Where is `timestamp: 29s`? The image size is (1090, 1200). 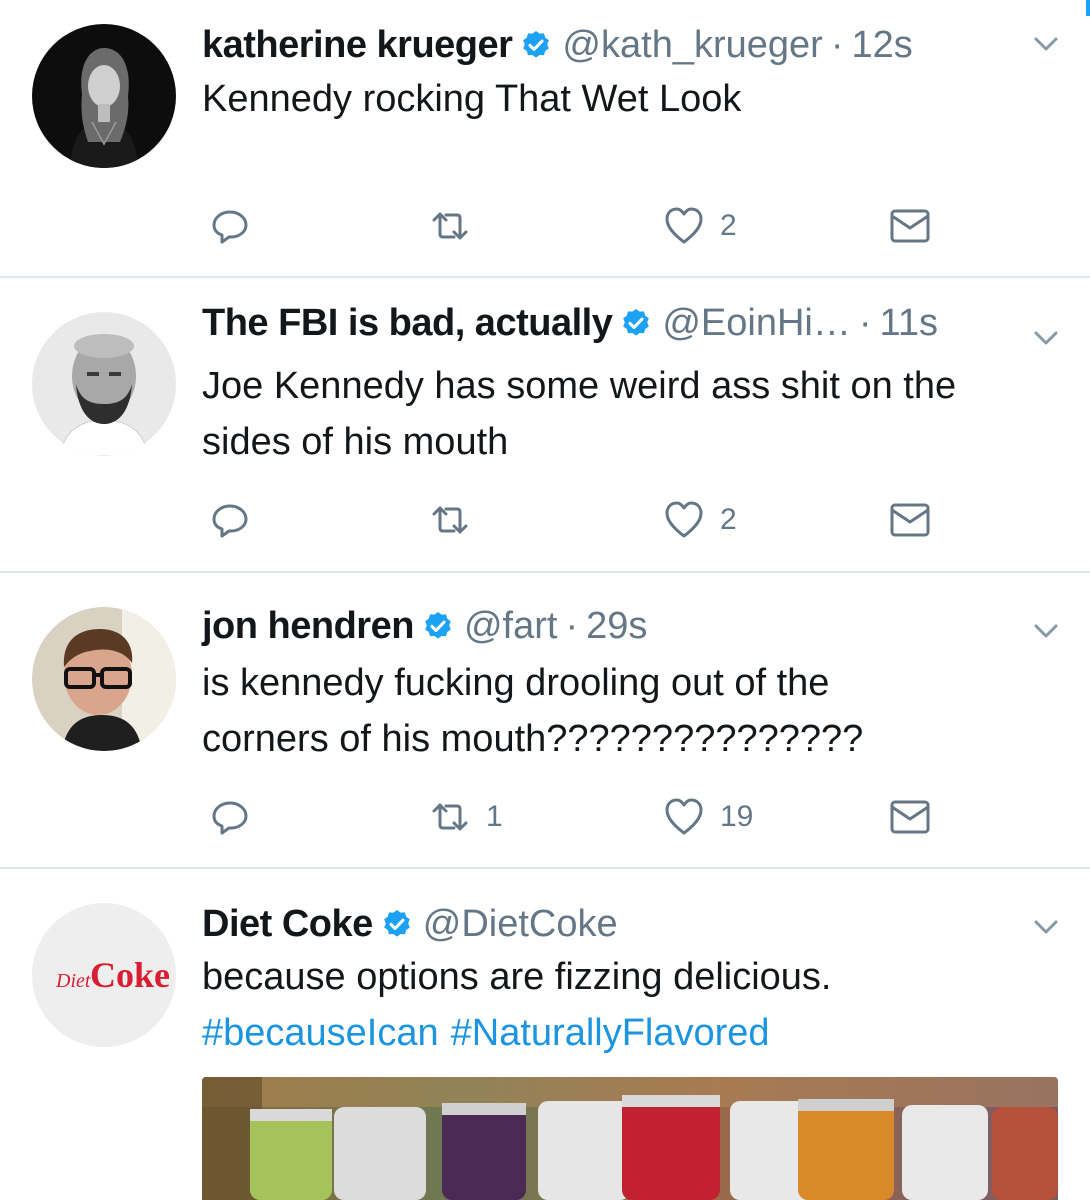
timestamp: 29s is located at coordinates (616, 626).